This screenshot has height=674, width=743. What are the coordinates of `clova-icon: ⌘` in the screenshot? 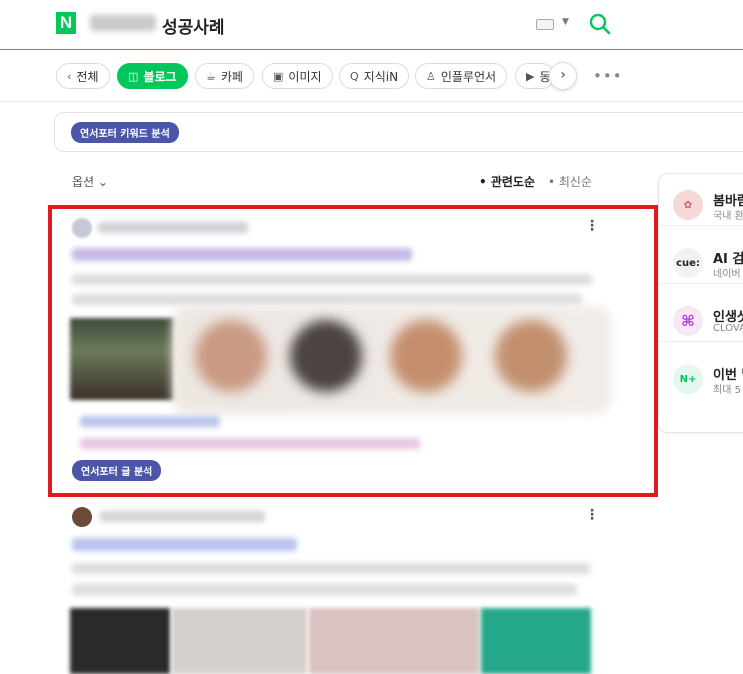 It's located at (688, 321).